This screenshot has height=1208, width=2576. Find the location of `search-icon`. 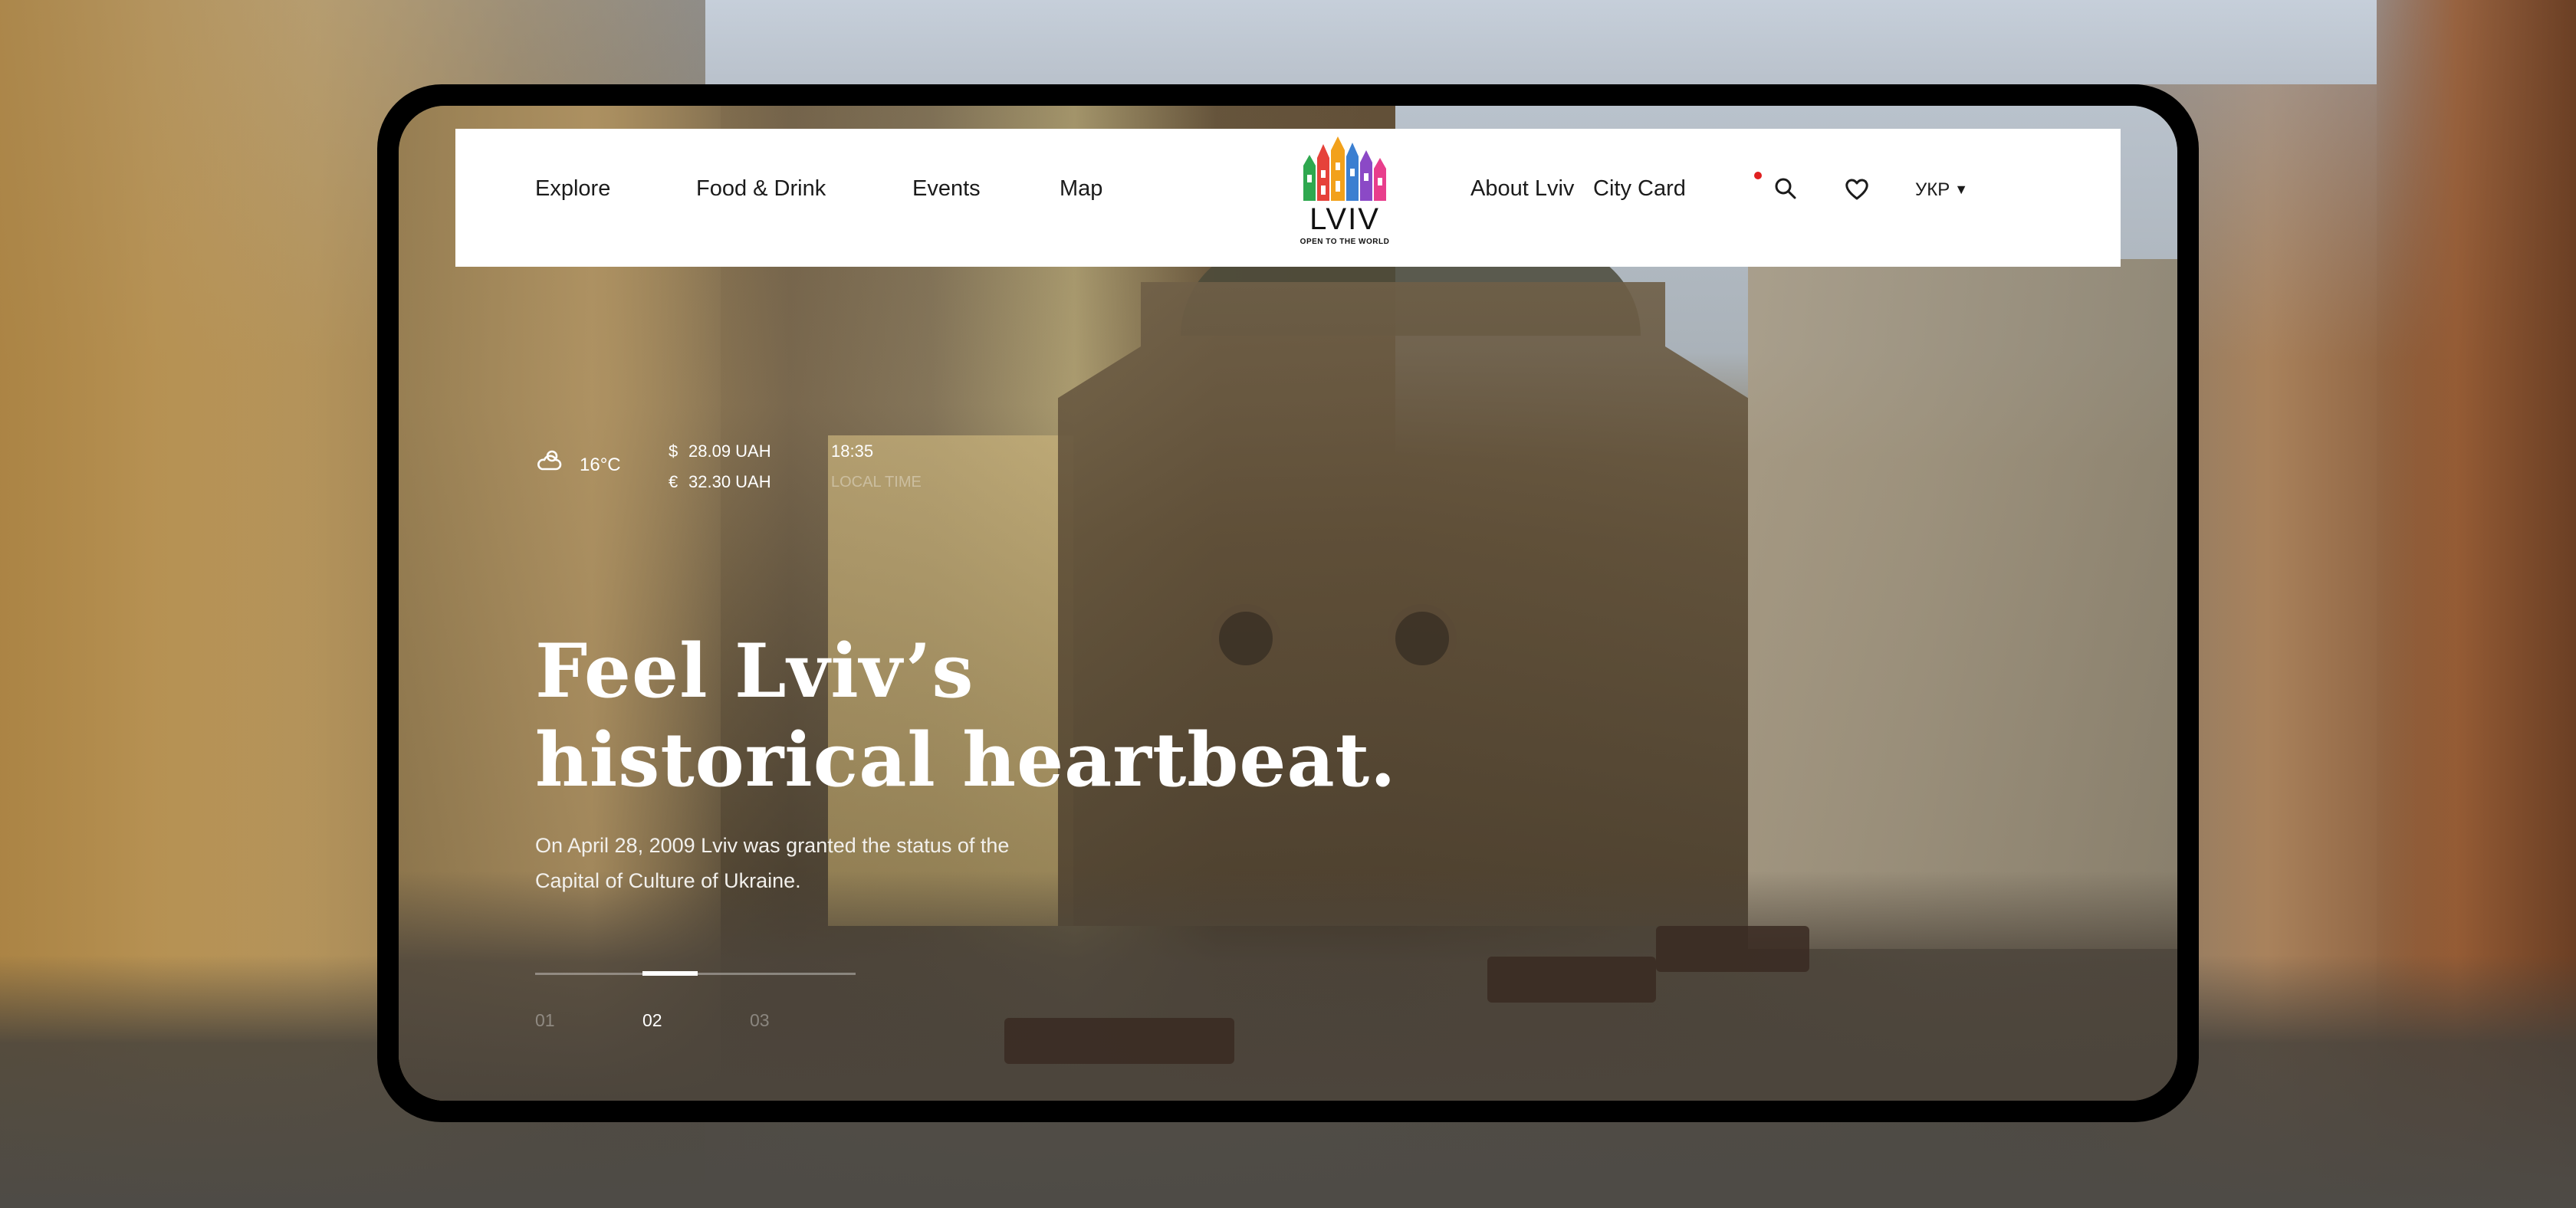

search-icon is located at coordinates (1786, 190).